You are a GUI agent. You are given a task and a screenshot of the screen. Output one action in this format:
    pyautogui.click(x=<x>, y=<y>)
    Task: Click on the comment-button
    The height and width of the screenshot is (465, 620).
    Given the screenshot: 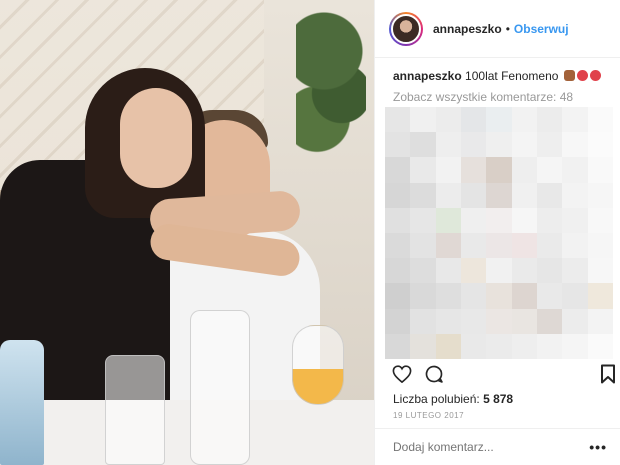 What is the action you would take?
    pyautogui.click(x=434, y=374)
    